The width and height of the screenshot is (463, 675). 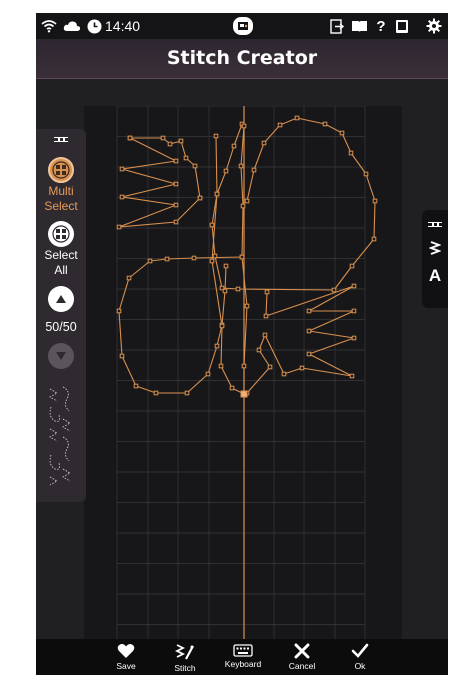 What do you see at coordinates (243, 657) in the screenshot?
I see `keyboard-button: Keyboard` at bounding box center [243, 657].